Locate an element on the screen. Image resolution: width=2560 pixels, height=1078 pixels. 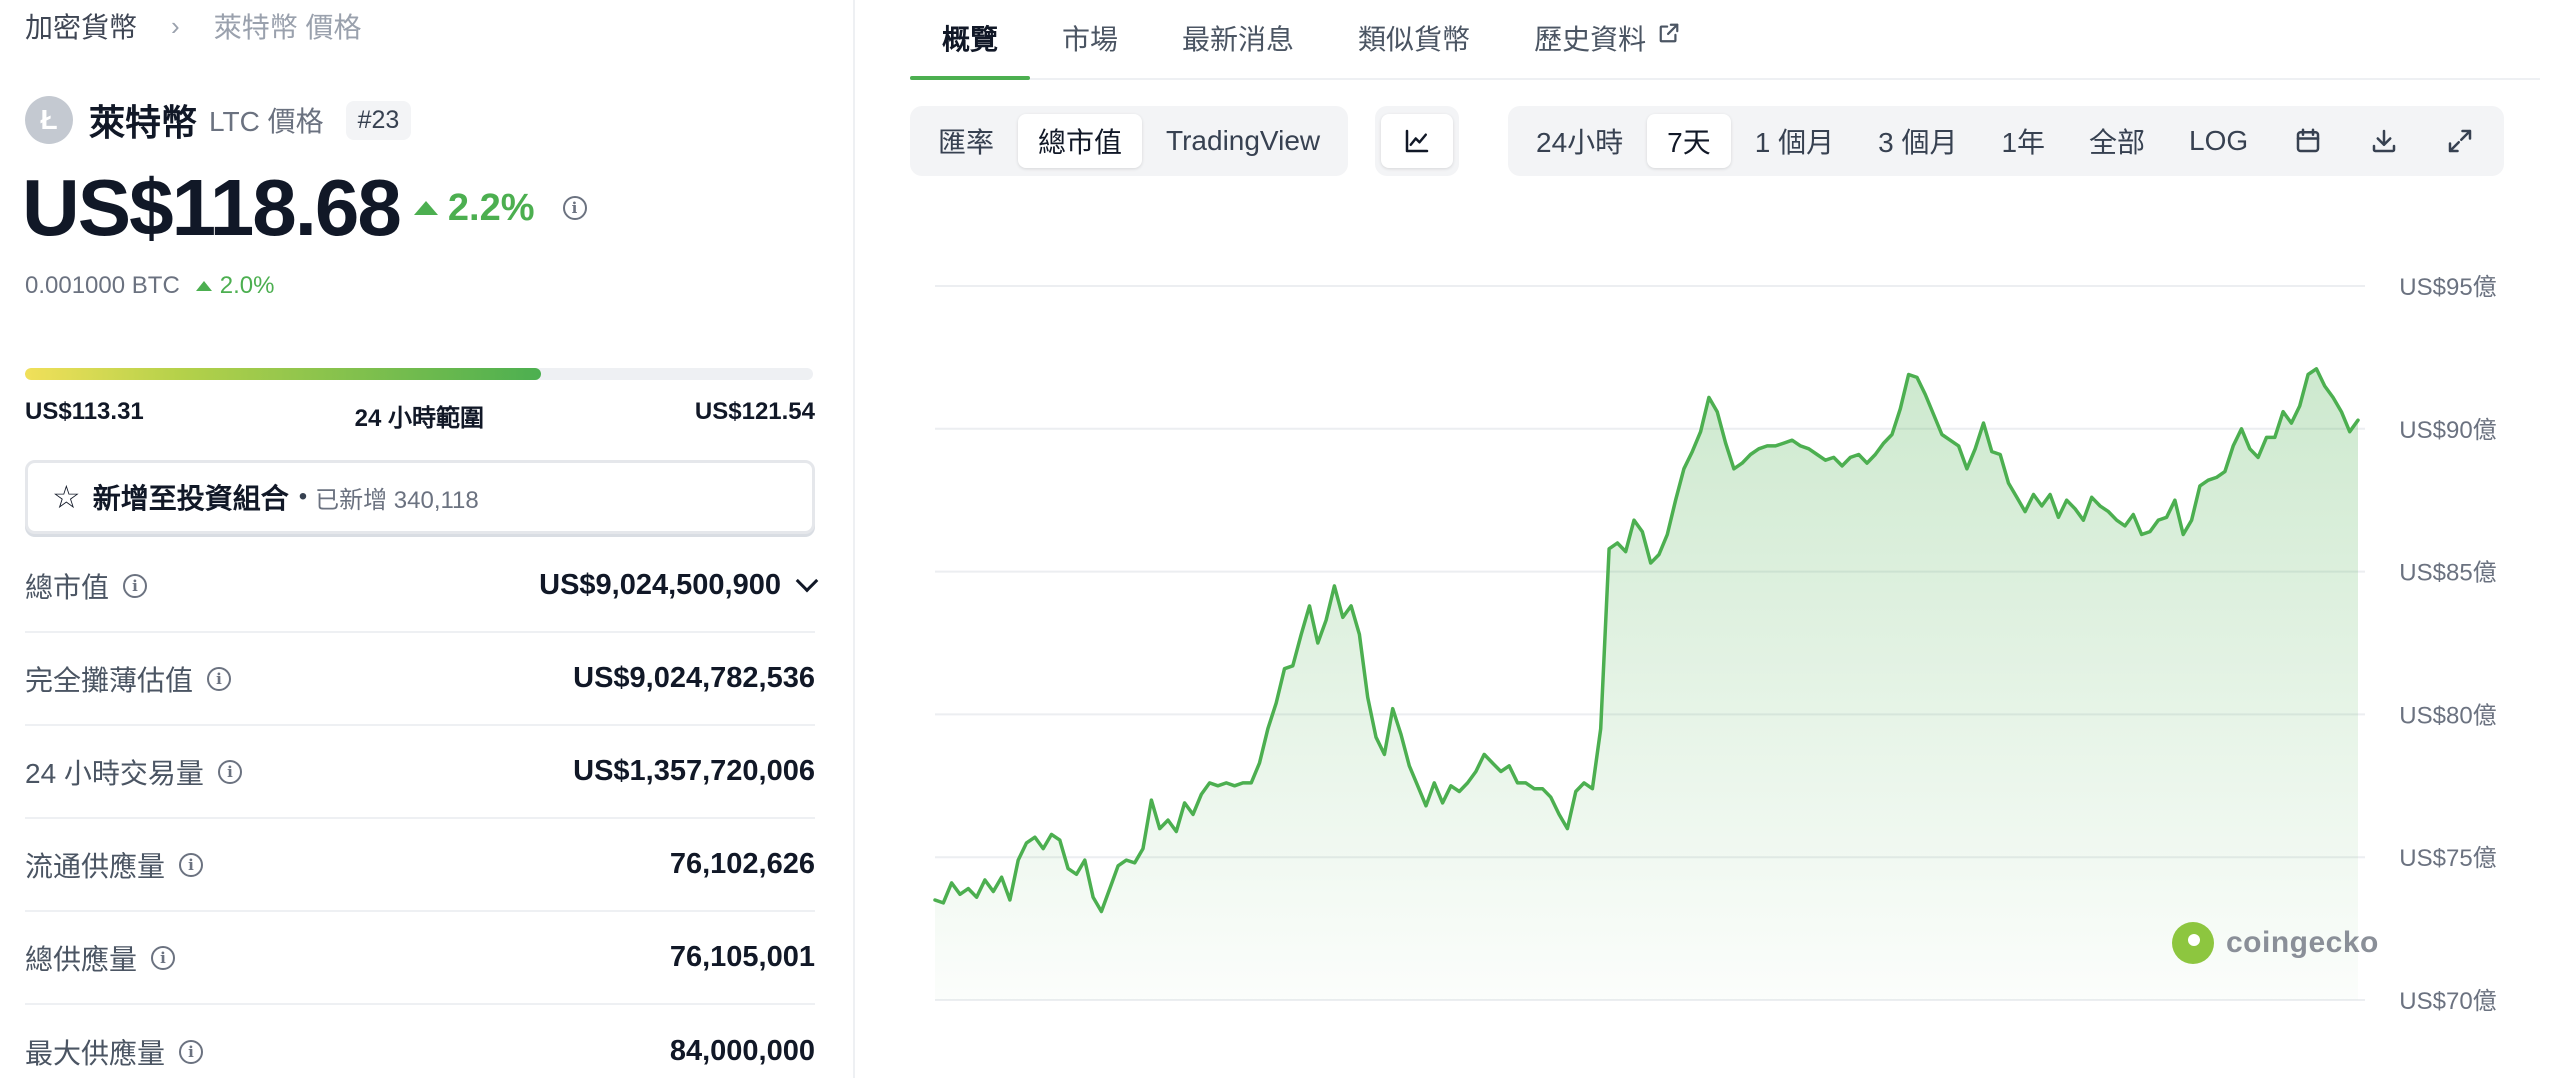
metric-tradingview-button: TradingView is located at coordinates (1243, 141).